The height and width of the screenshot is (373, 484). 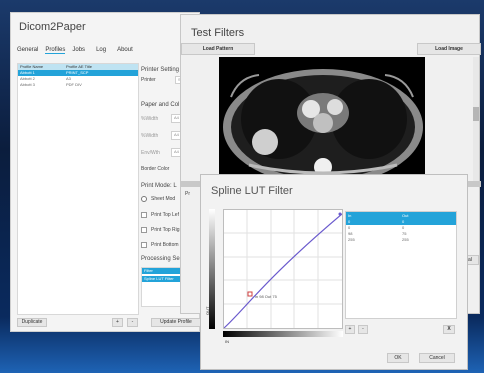 What do you see at coordinates (55, 50) in the screenshot?
I see `menu-profiles: Profiles` at bounding box center [55, 50].